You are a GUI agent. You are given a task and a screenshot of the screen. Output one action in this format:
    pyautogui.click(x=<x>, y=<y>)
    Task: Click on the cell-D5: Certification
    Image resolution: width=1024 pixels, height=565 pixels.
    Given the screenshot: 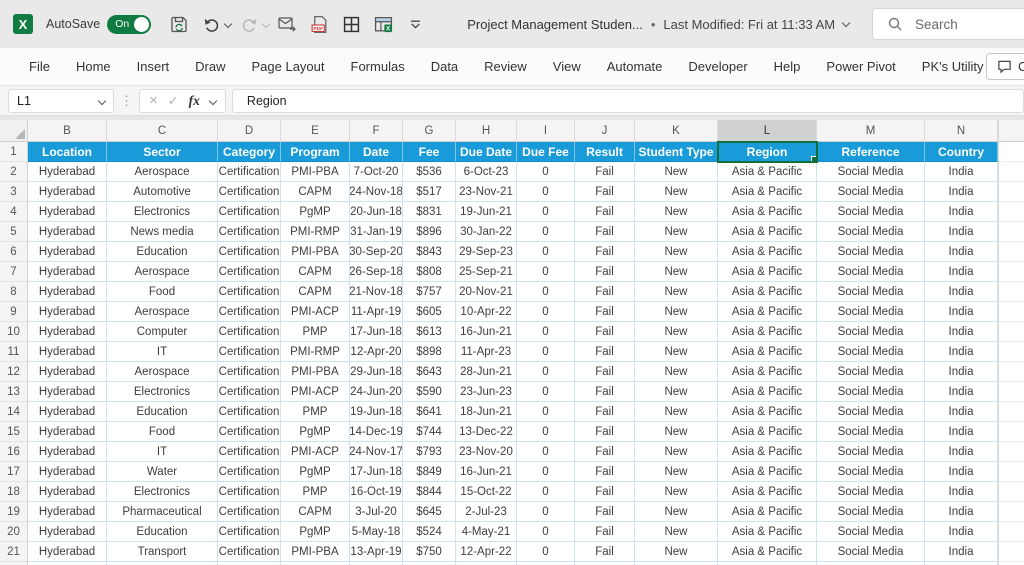 What is the action you would take?
    pyautogui.click(x=249, y=232)
    